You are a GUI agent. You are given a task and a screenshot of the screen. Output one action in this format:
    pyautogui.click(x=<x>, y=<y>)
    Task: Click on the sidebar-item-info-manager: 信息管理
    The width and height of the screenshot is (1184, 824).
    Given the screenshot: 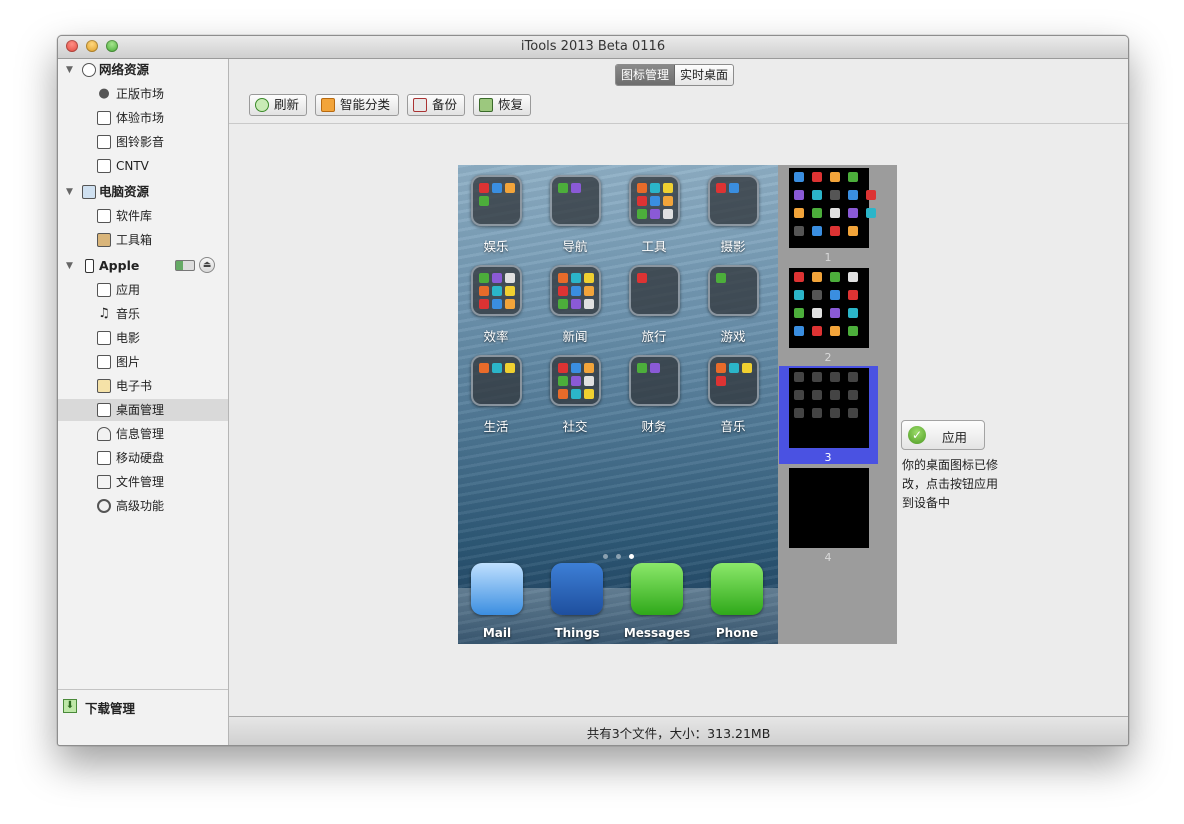 What is the action you would take?
    pyautogui.click(x=143, y=434)
    